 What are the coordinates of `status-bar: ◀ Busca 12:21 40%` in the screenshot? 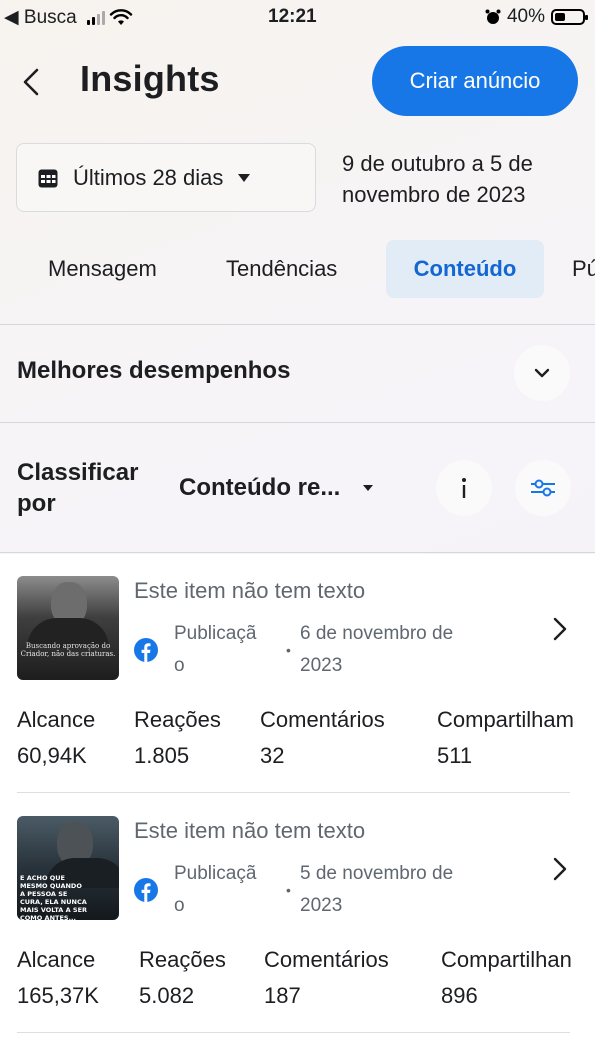 It's located at (297, 18).